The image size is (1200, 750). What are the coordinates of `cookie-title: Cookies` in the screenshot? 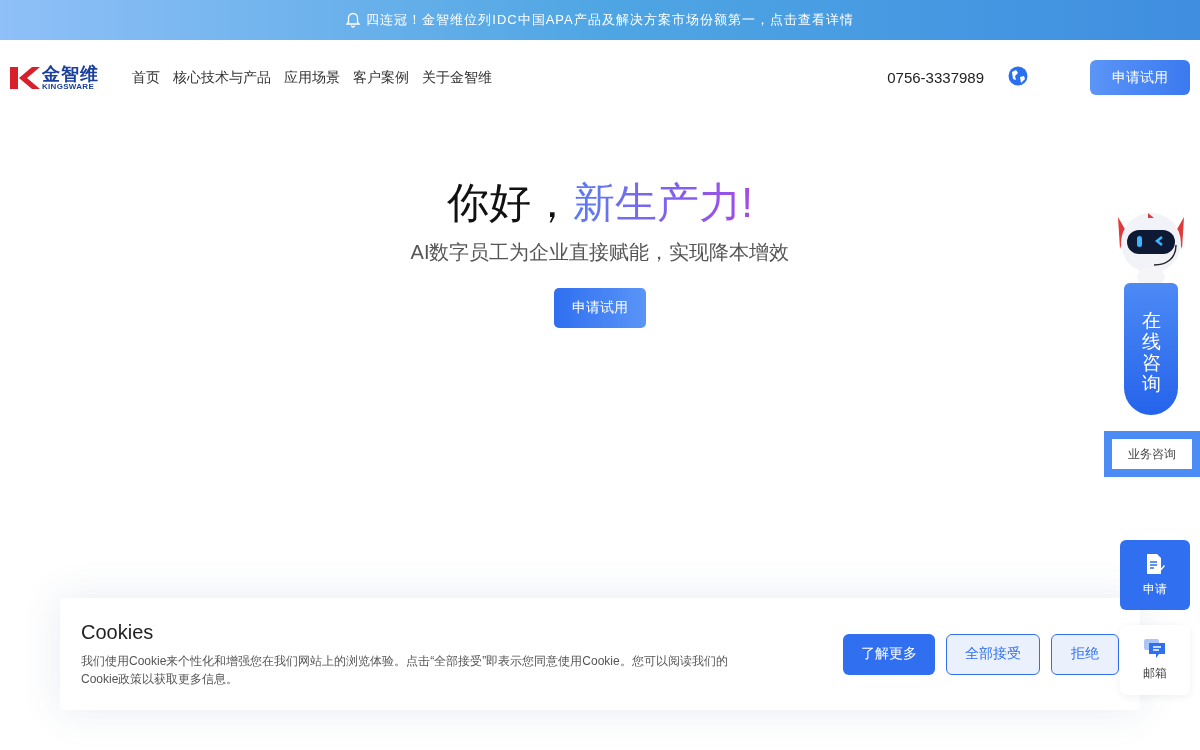 It's located at (118, 632).